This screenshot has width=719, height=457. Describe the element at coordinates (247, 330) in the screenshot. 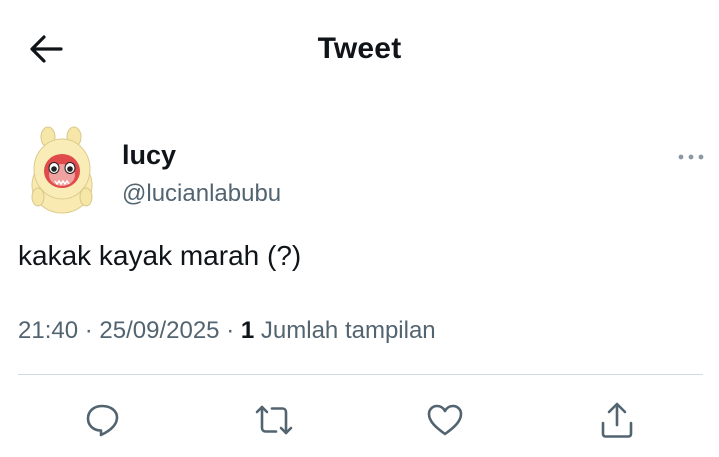

I see `views-count: 1` at that location.